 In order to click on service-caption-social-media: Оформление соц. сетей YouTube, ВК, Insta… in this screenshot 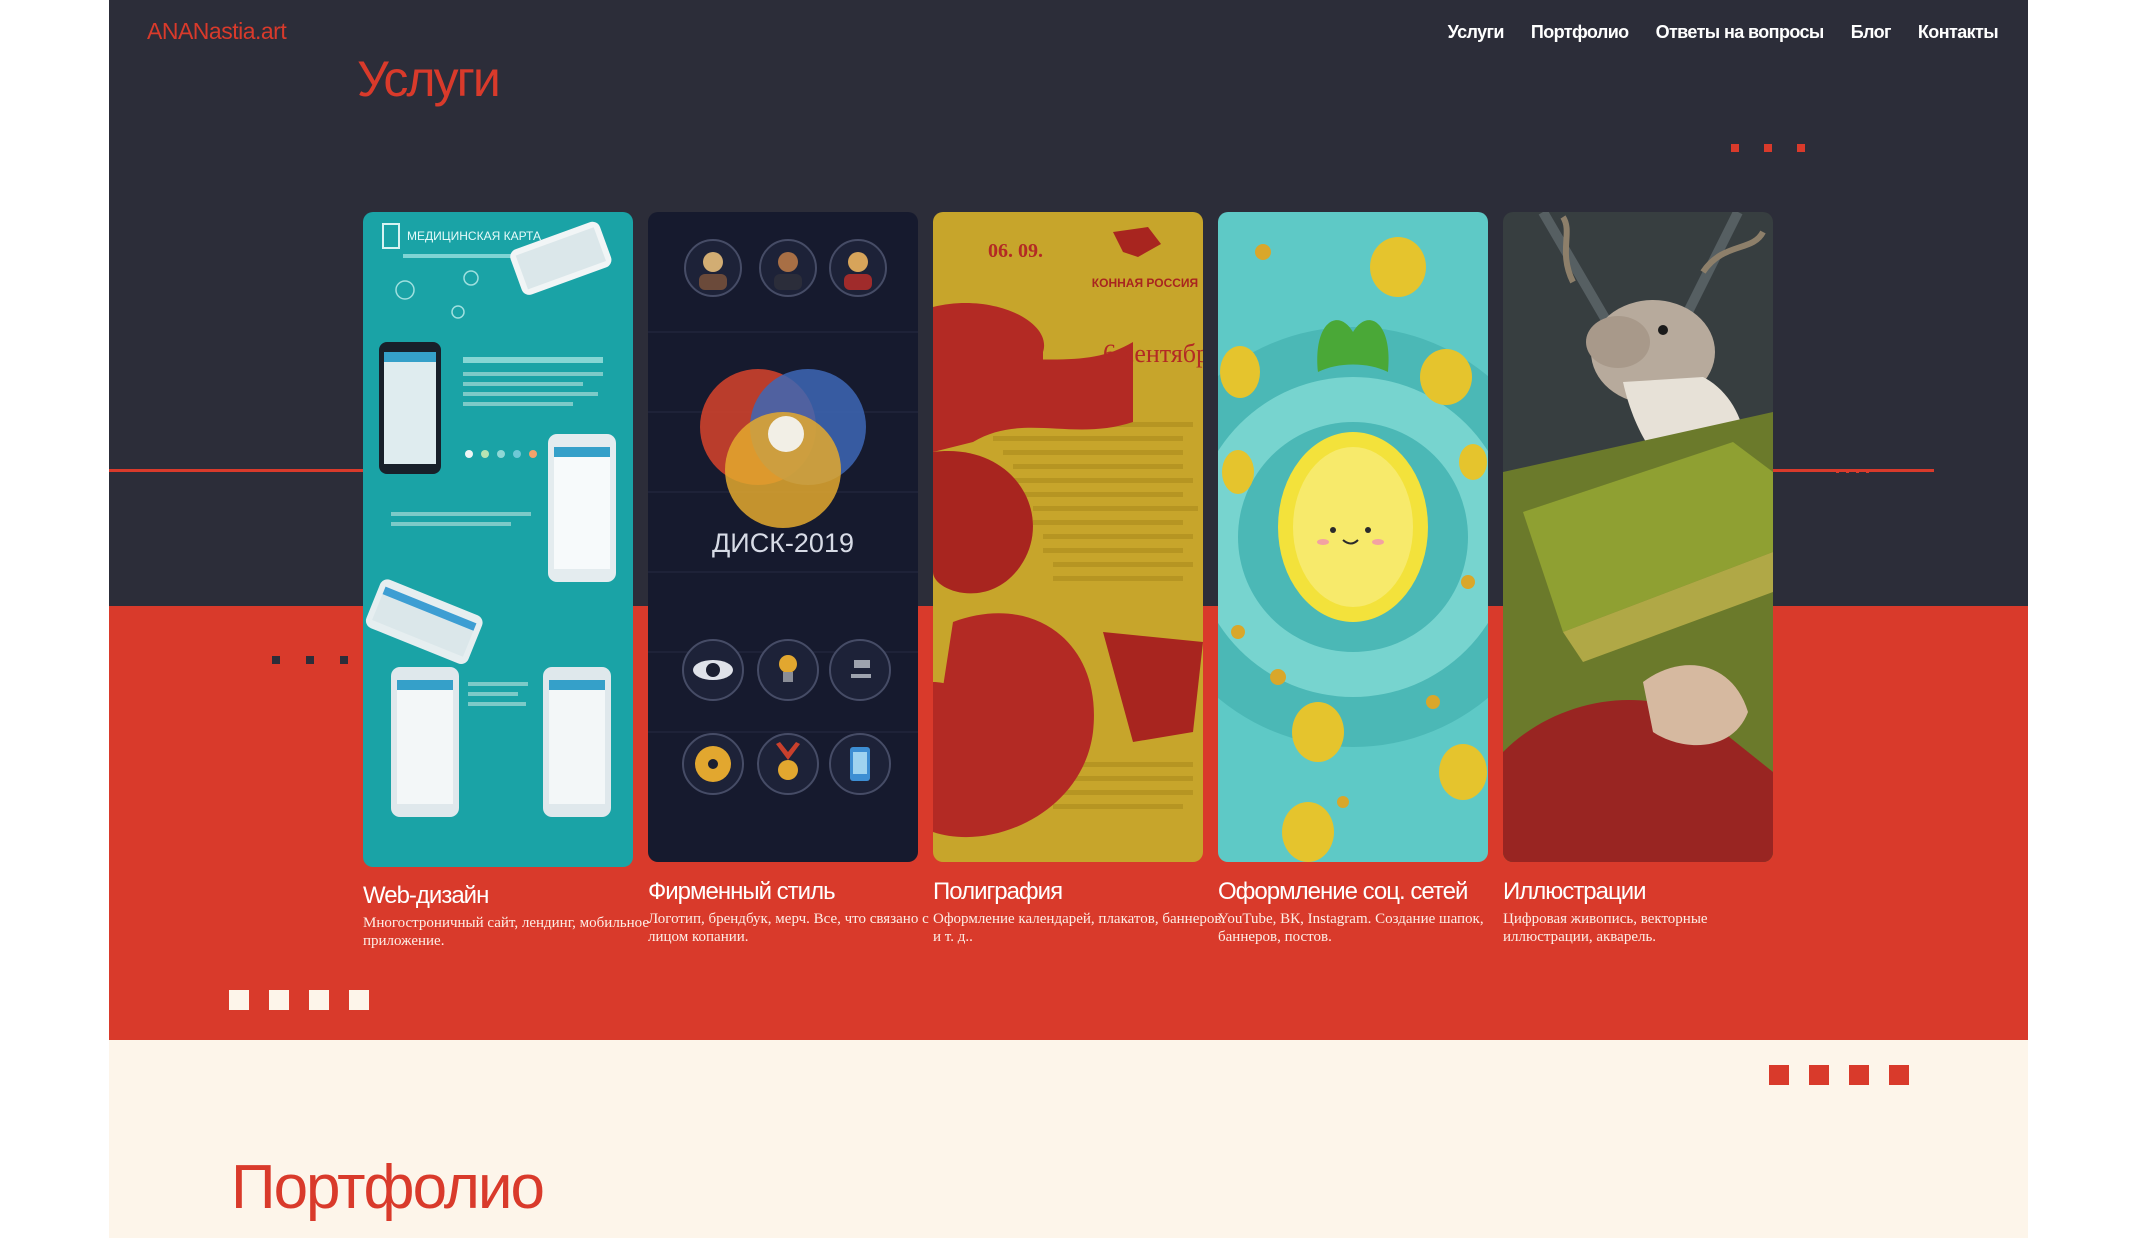, I will do `click(1363, 912)`.